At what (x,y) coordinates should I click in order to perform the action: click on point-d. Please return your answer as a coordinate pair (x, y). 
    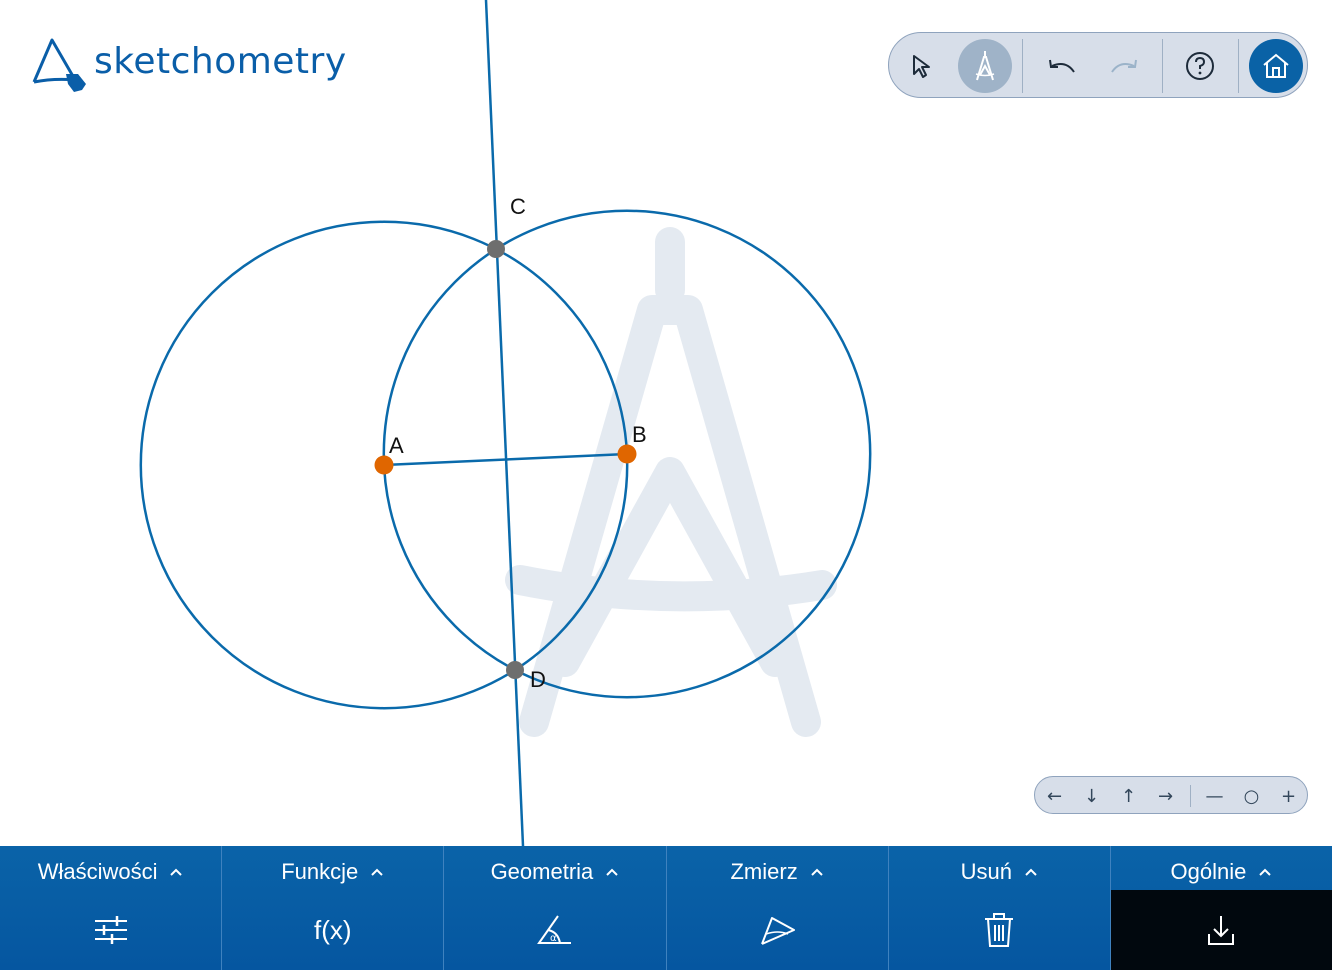
    Looking at the image, I should click on (515, 670).